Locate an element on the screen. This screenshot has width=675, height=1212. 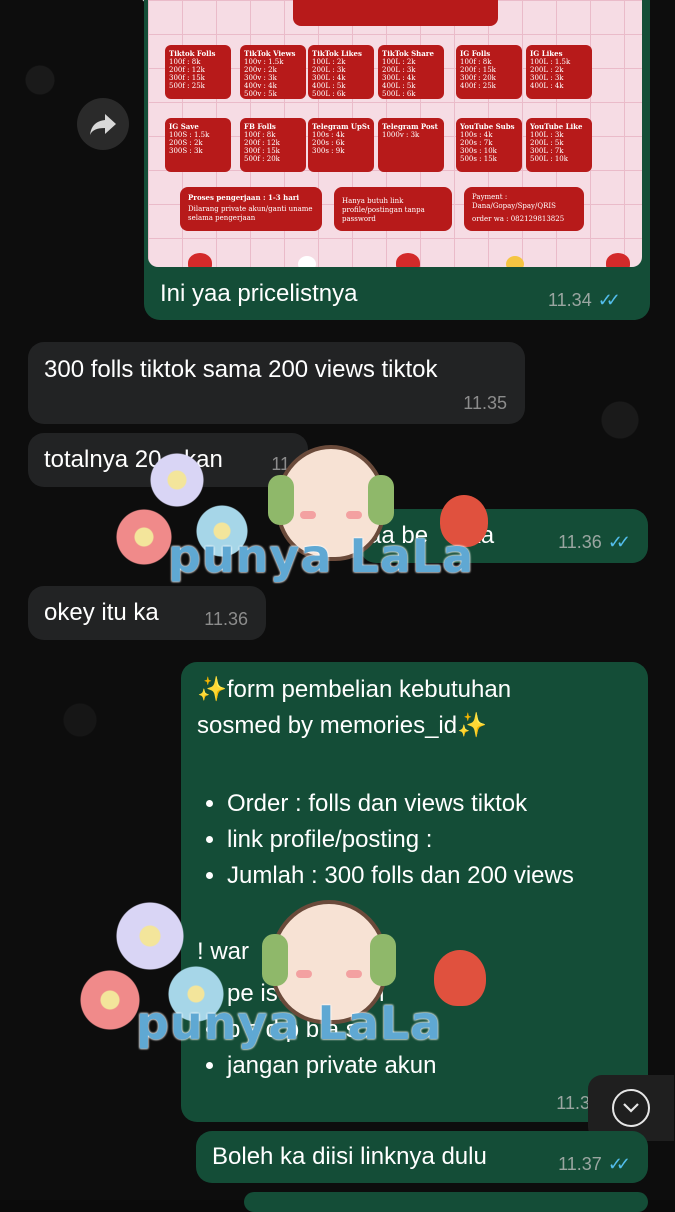
incoming-message: totalnya 20 kan 11 is located at coordinates (168, 460).